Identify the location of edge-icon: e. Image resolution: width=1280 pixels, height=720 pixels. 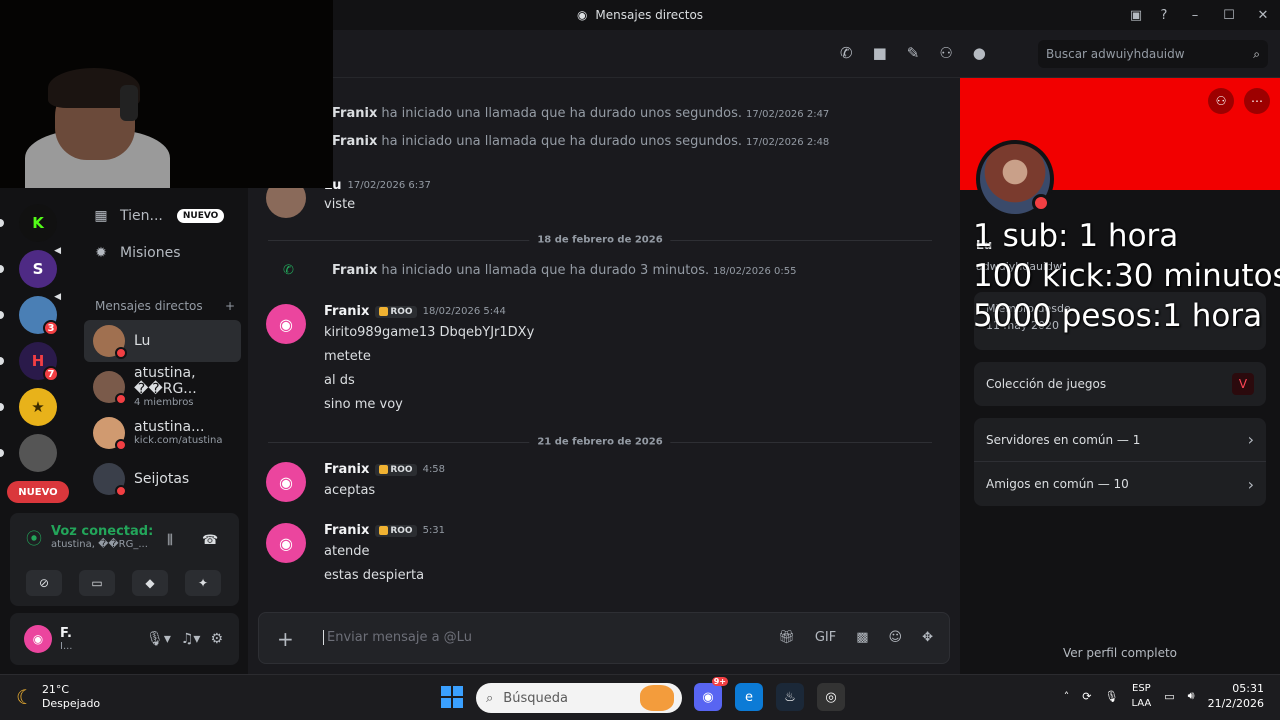
(749, 697).